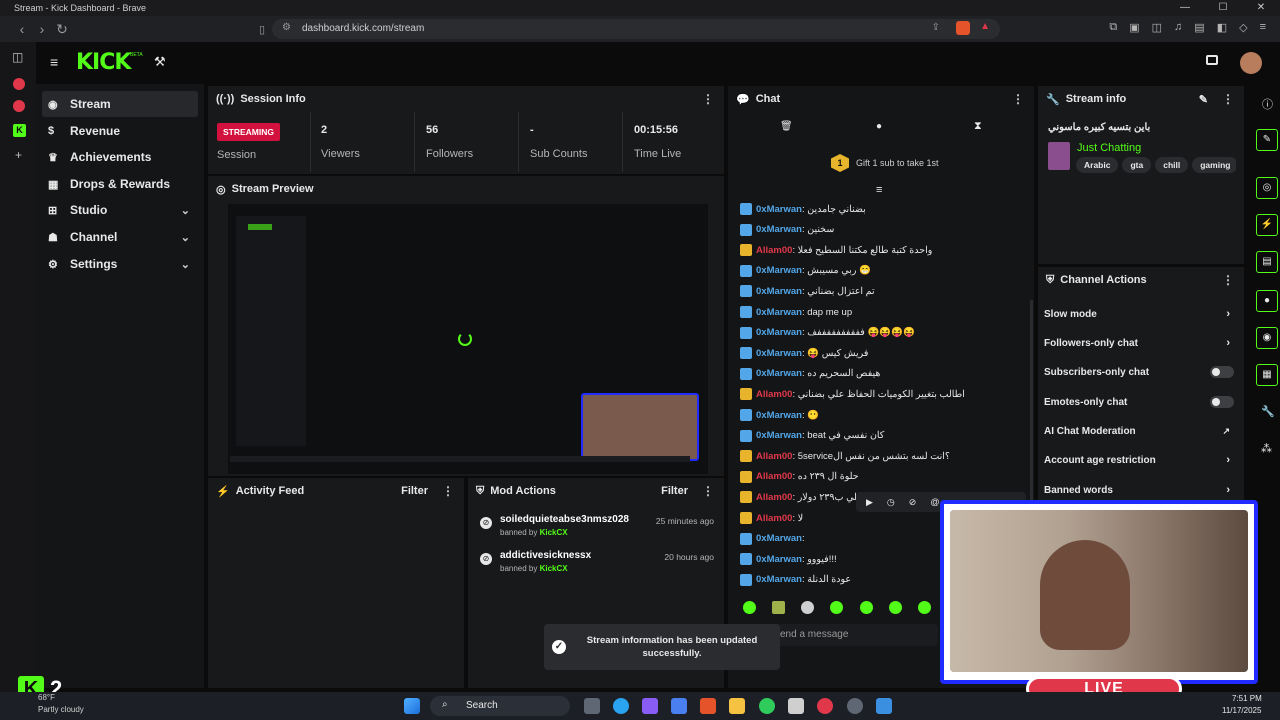  What do you see at coordinates (767, 706) in the screenshot?
I see `whatsapp-icon` at bounding box center [767, 706].